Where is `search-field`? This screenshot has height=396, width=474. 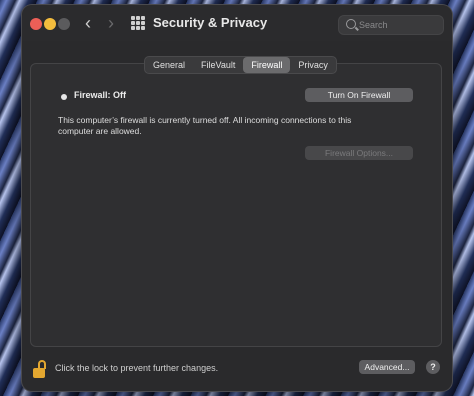 search-field is located at coordinates (391, 25).